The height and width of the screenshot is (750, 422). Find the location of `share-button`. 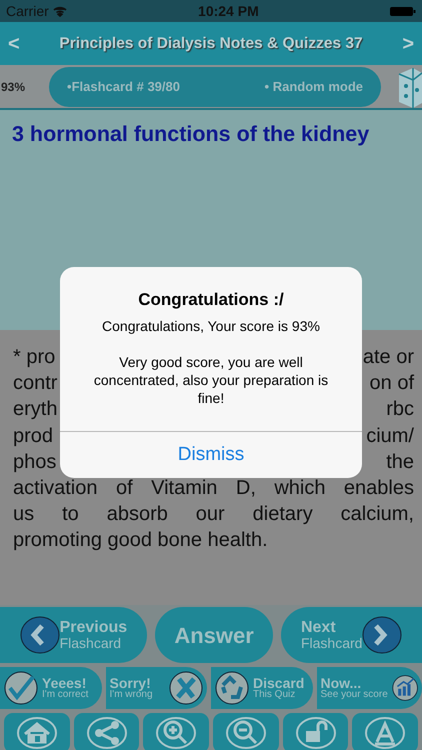

share-button is located at coordinates (107, 731).